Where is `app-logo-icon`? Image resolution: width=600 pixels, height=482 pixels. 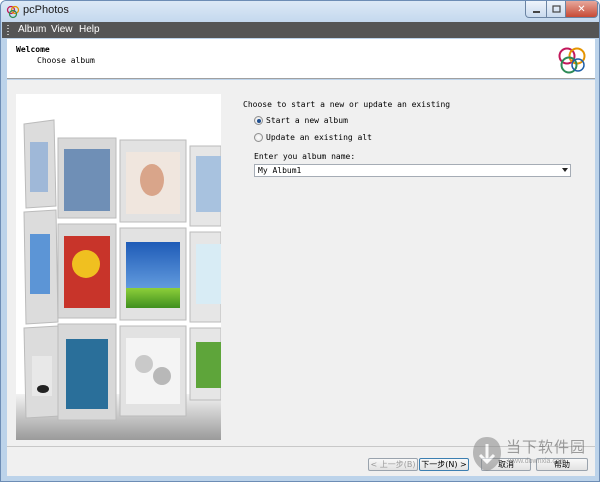
app-logo-icon is located at coordinates (13, 12).